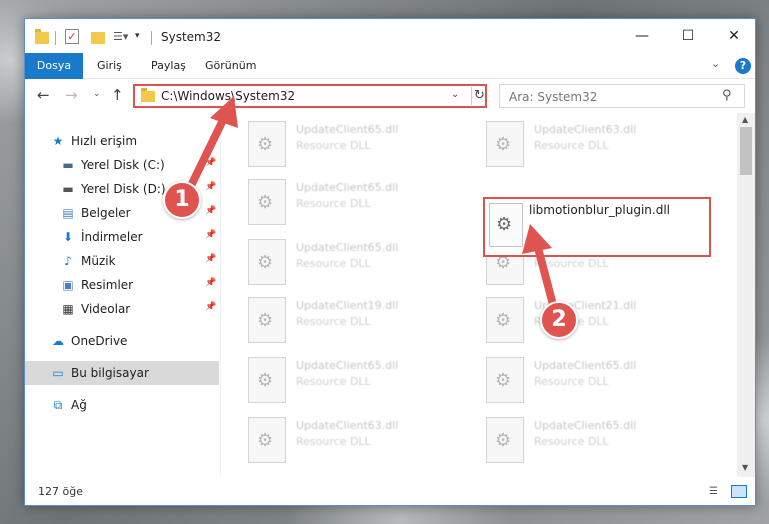 This screenshot has height=524, width=769. What do you see at coordinates (479, 96) in the screenshot?
I see `refresh-button: ↻` at bounding box center [479, 96].